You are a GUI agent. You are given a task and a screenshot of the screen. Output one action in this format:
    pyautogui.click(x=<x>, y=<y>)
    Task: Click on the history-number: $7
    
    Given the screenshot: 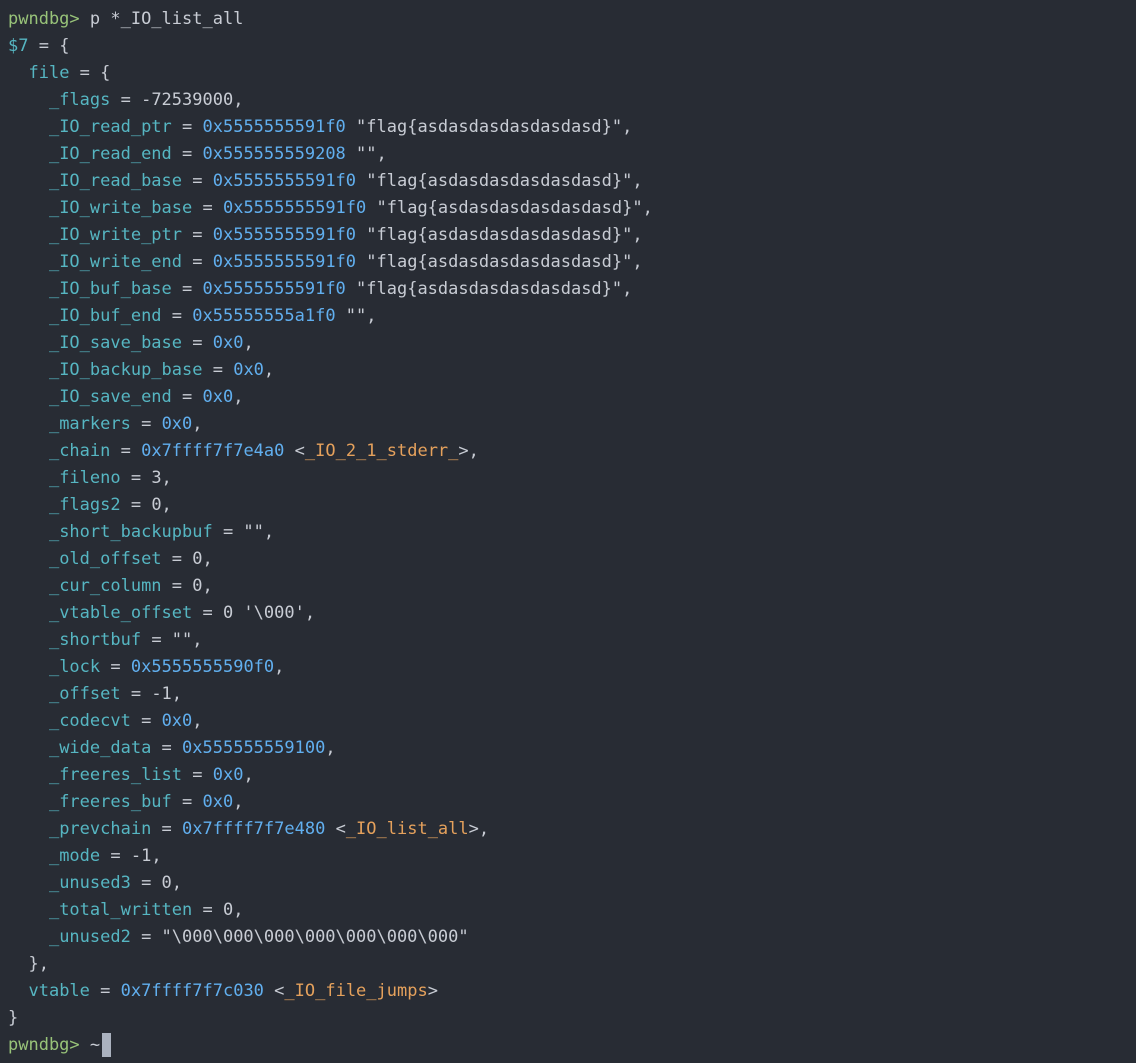 What is the action you would take?
    pyautogui.click(x=18, y=46)
    